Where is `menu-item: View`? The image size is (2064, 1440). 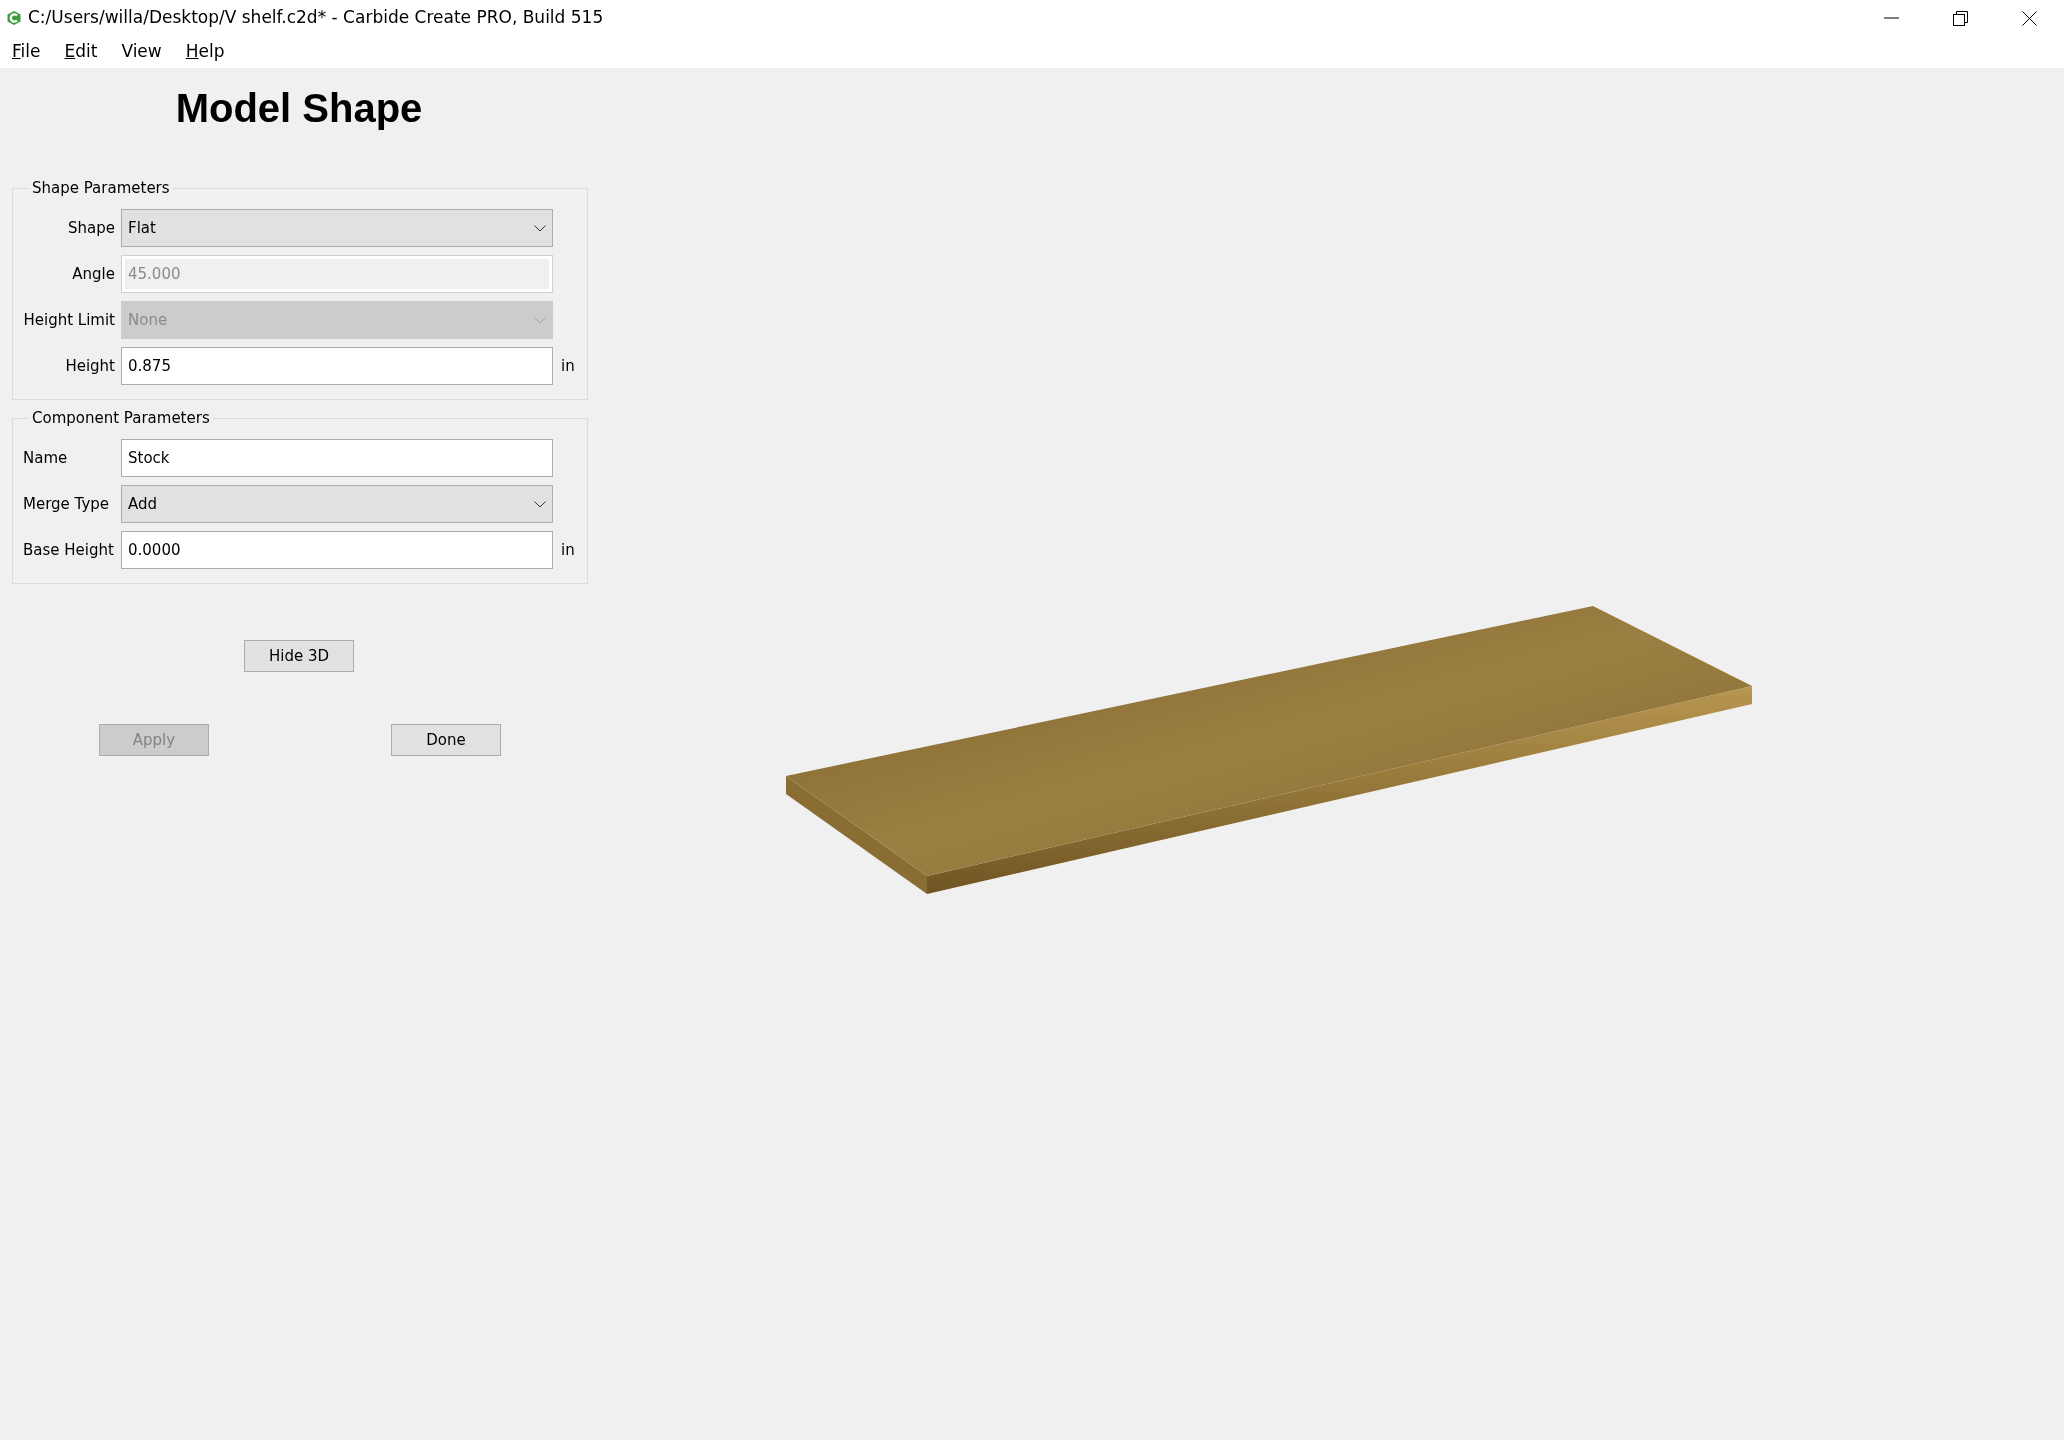
menu-item: View is located at coordinates (141, 52).